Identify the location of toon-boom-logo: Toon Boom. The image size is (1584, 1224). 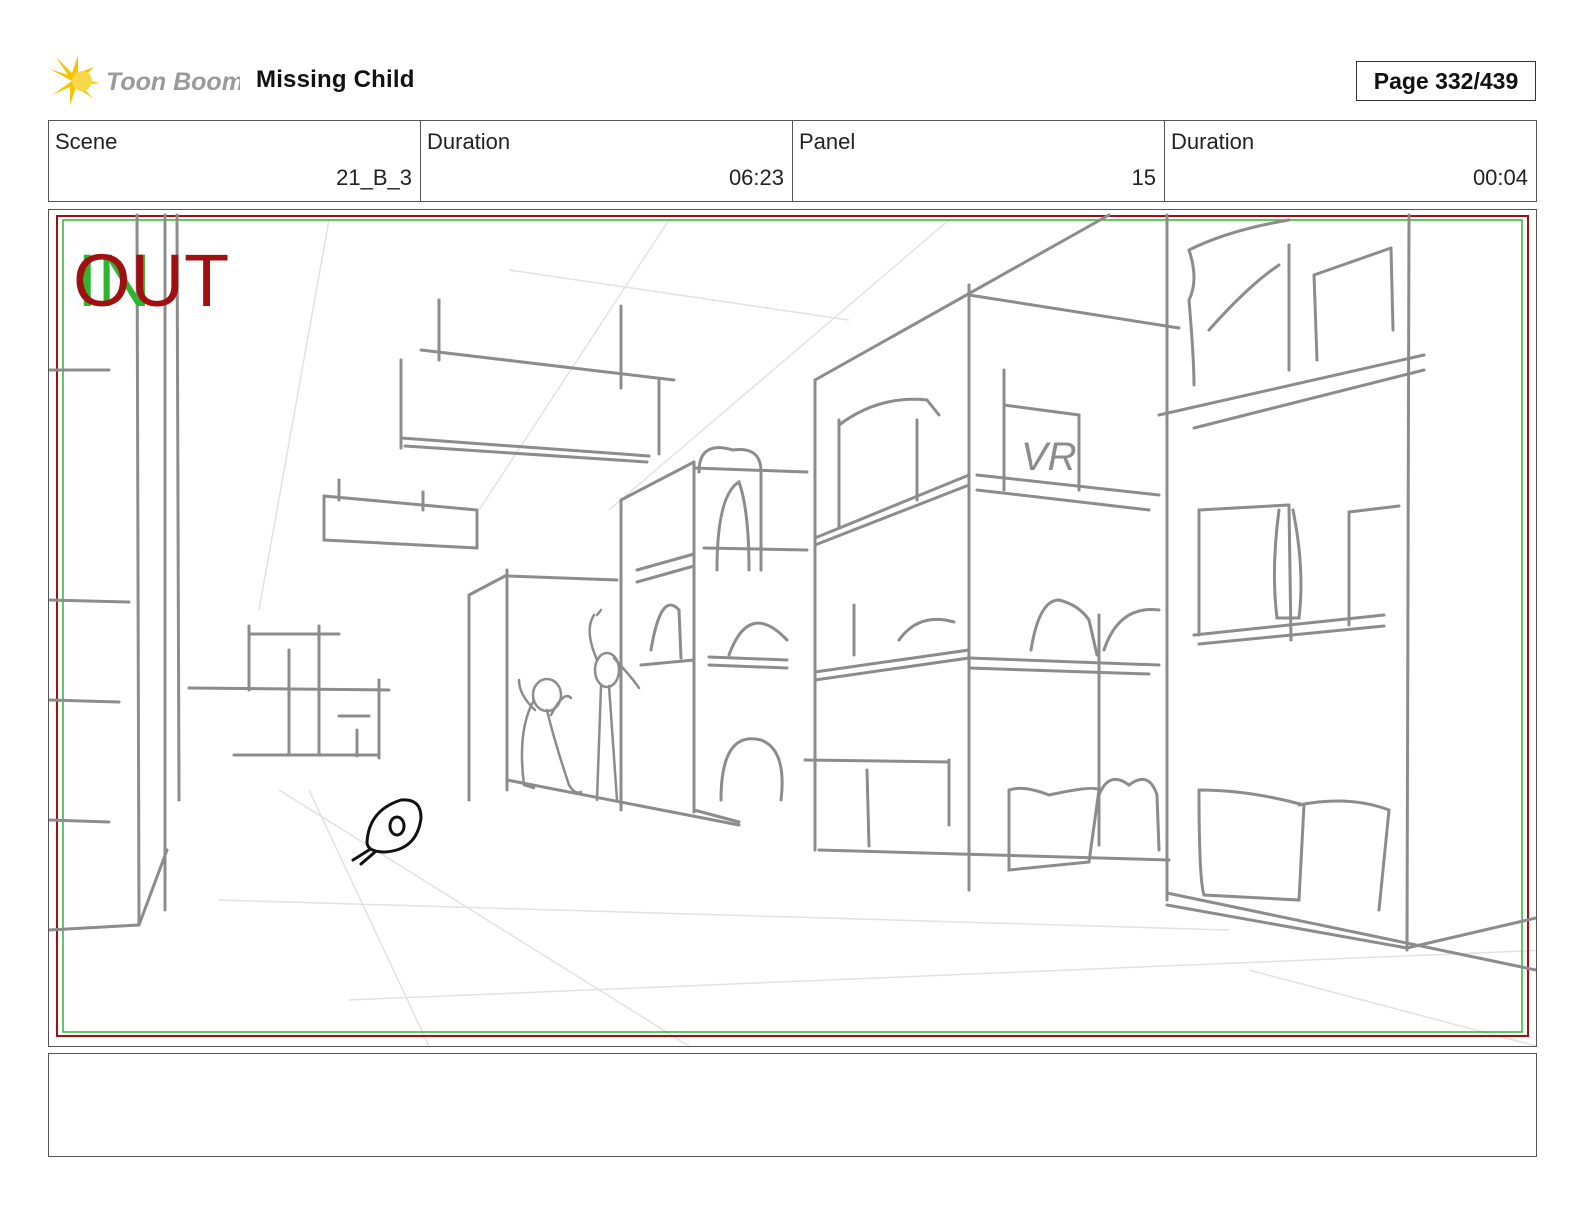
(147, 81).